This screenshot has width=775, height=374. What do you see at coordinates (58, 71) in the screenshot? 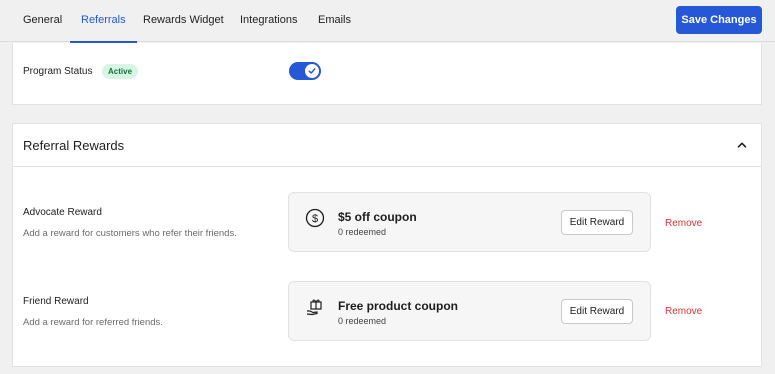
I see `program-status-label: Program Status` at bounding box center [58, 71].